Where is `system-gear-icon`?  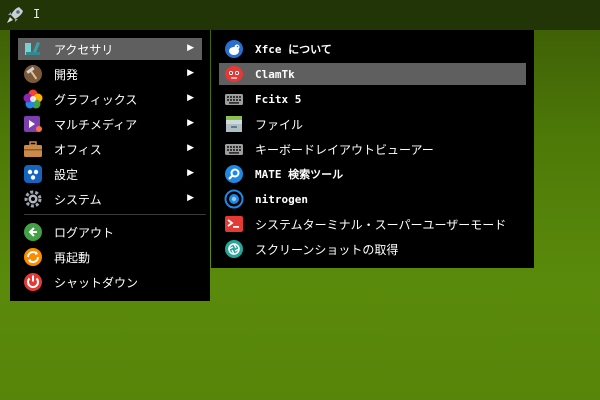
system-gear-icon is located at coordinates (33, 199).